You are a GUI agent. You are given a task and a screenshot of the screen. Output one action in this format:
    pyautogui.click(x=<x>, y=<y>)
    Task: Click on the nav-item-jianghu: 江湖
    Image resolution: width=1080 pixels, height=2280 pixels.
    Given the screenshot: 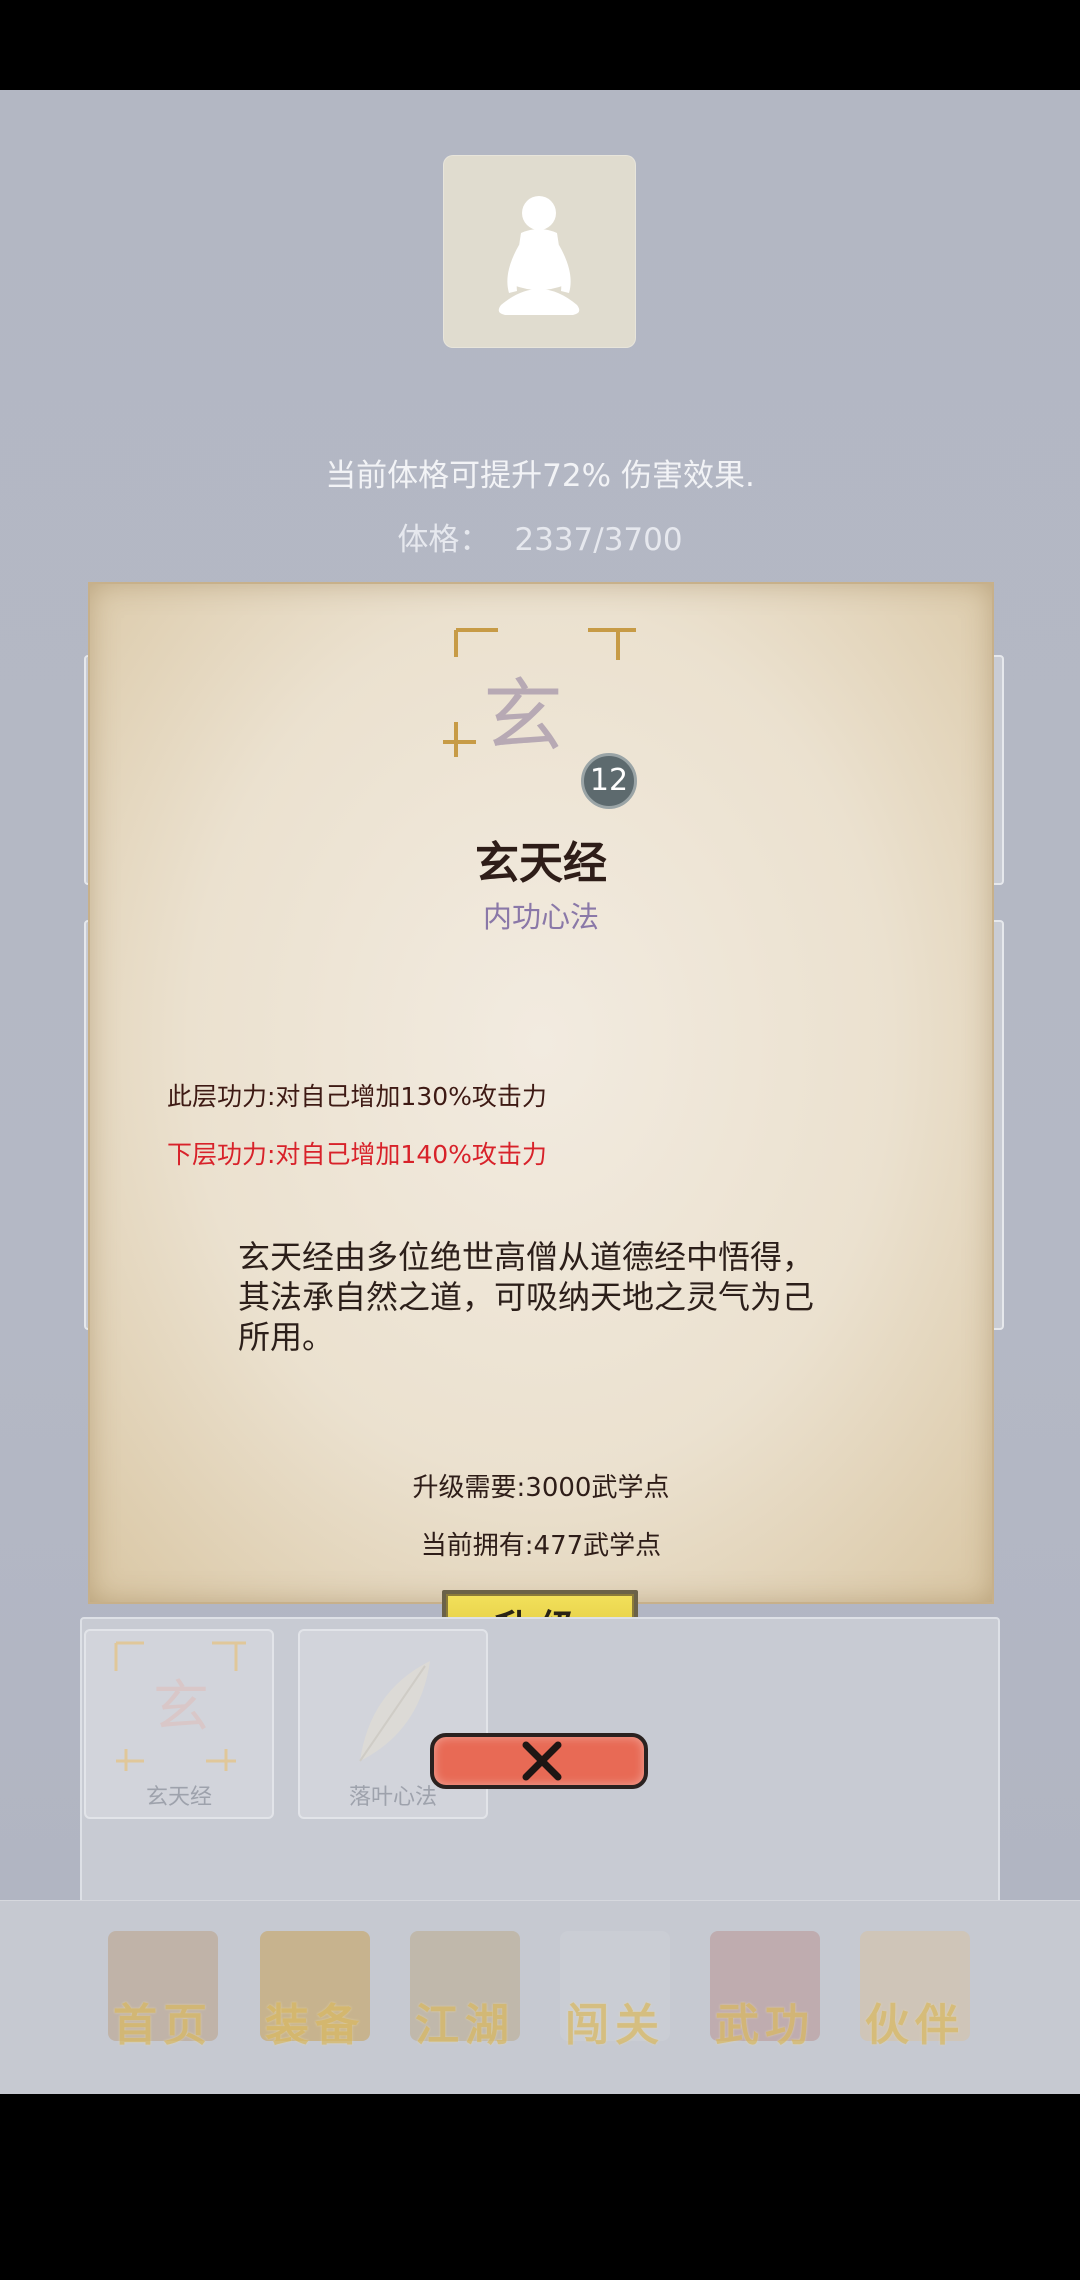 What is the action you would take?
    pyautogui.click(x=465, y=1996)
    